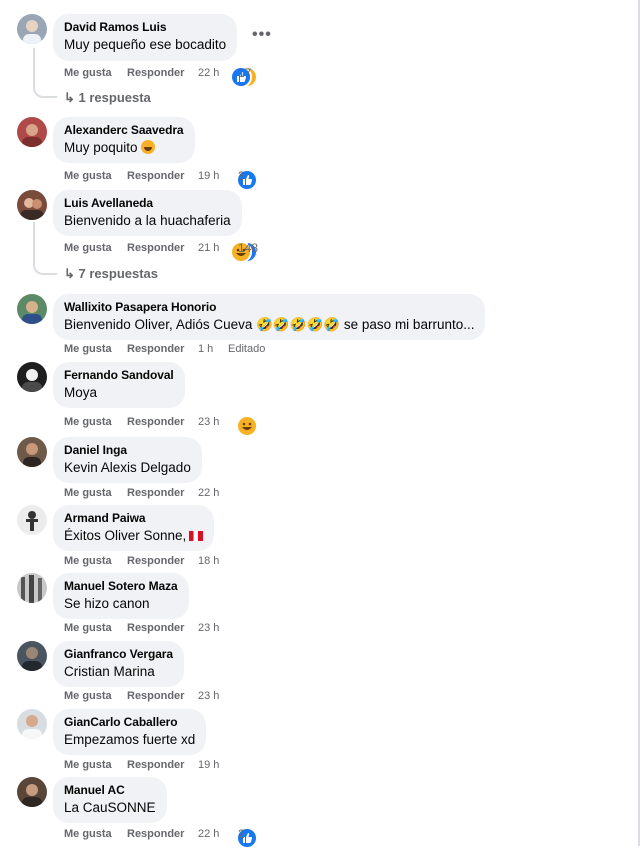 The width and height of the screenshot is (640, 849). I want to click on comment-bubble: Armand Paiwa Éxitos Oliver Sonne,, so click(134, 528).